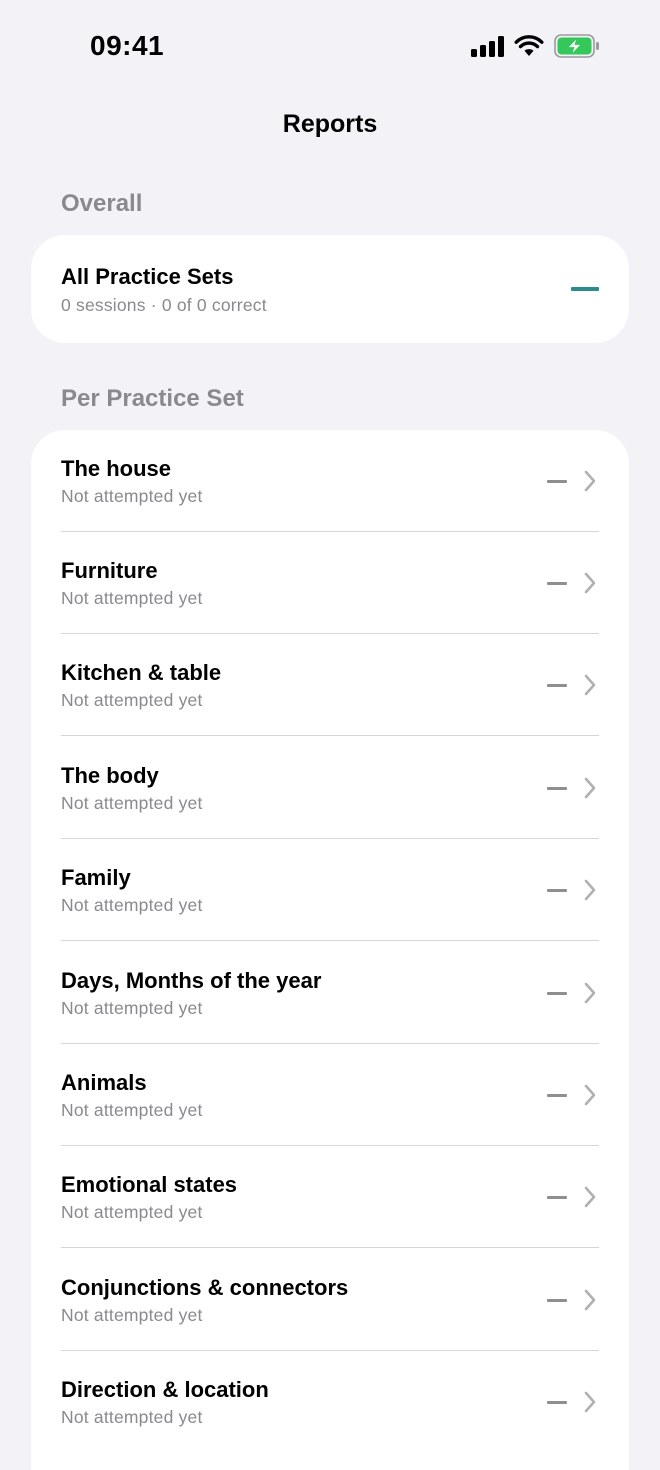 This screenshot has width=660, height=1470. What do you see at coordinates (330, 48) in the screenshot?
I see `status-bar: 09:41` at bounding box center [330, 48].